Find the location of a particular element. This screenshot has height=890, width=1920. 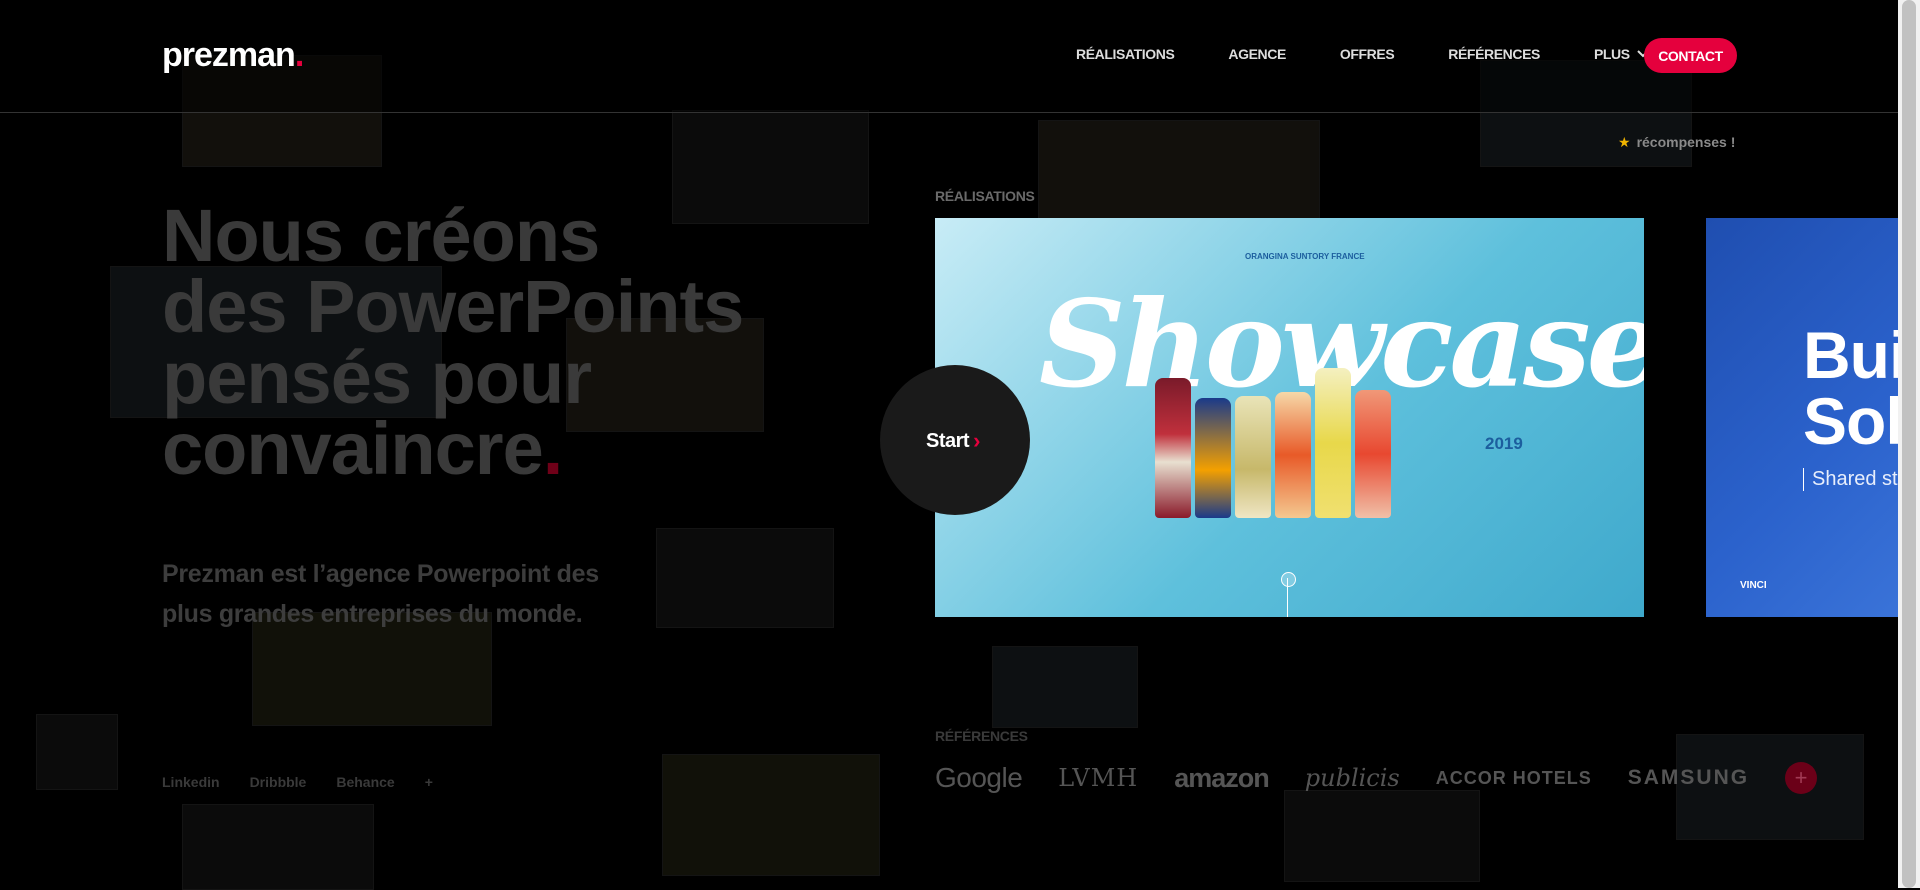

slide2-subtitle: Shared st is located at coordinates (1850, 479).